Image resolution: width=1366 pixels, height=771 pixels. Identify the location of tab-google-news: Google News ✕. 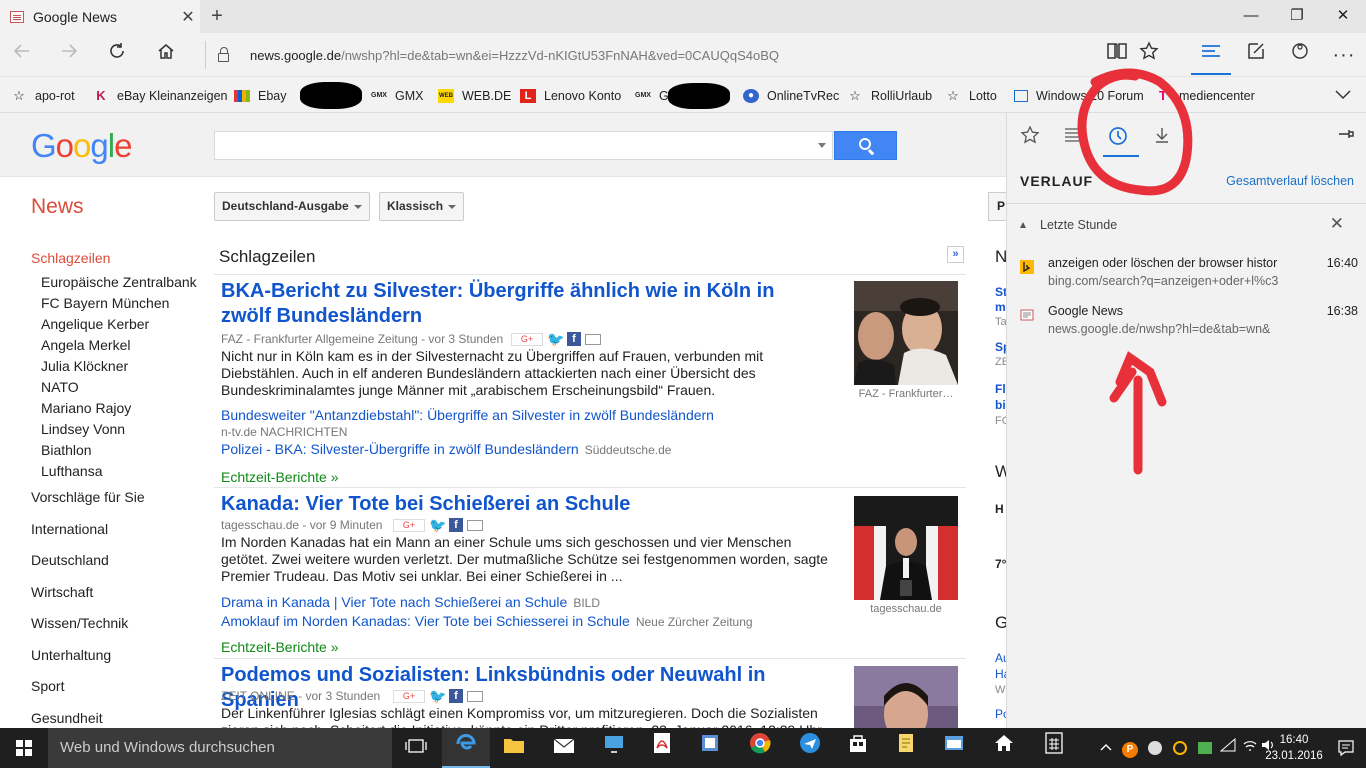
(100, 16).